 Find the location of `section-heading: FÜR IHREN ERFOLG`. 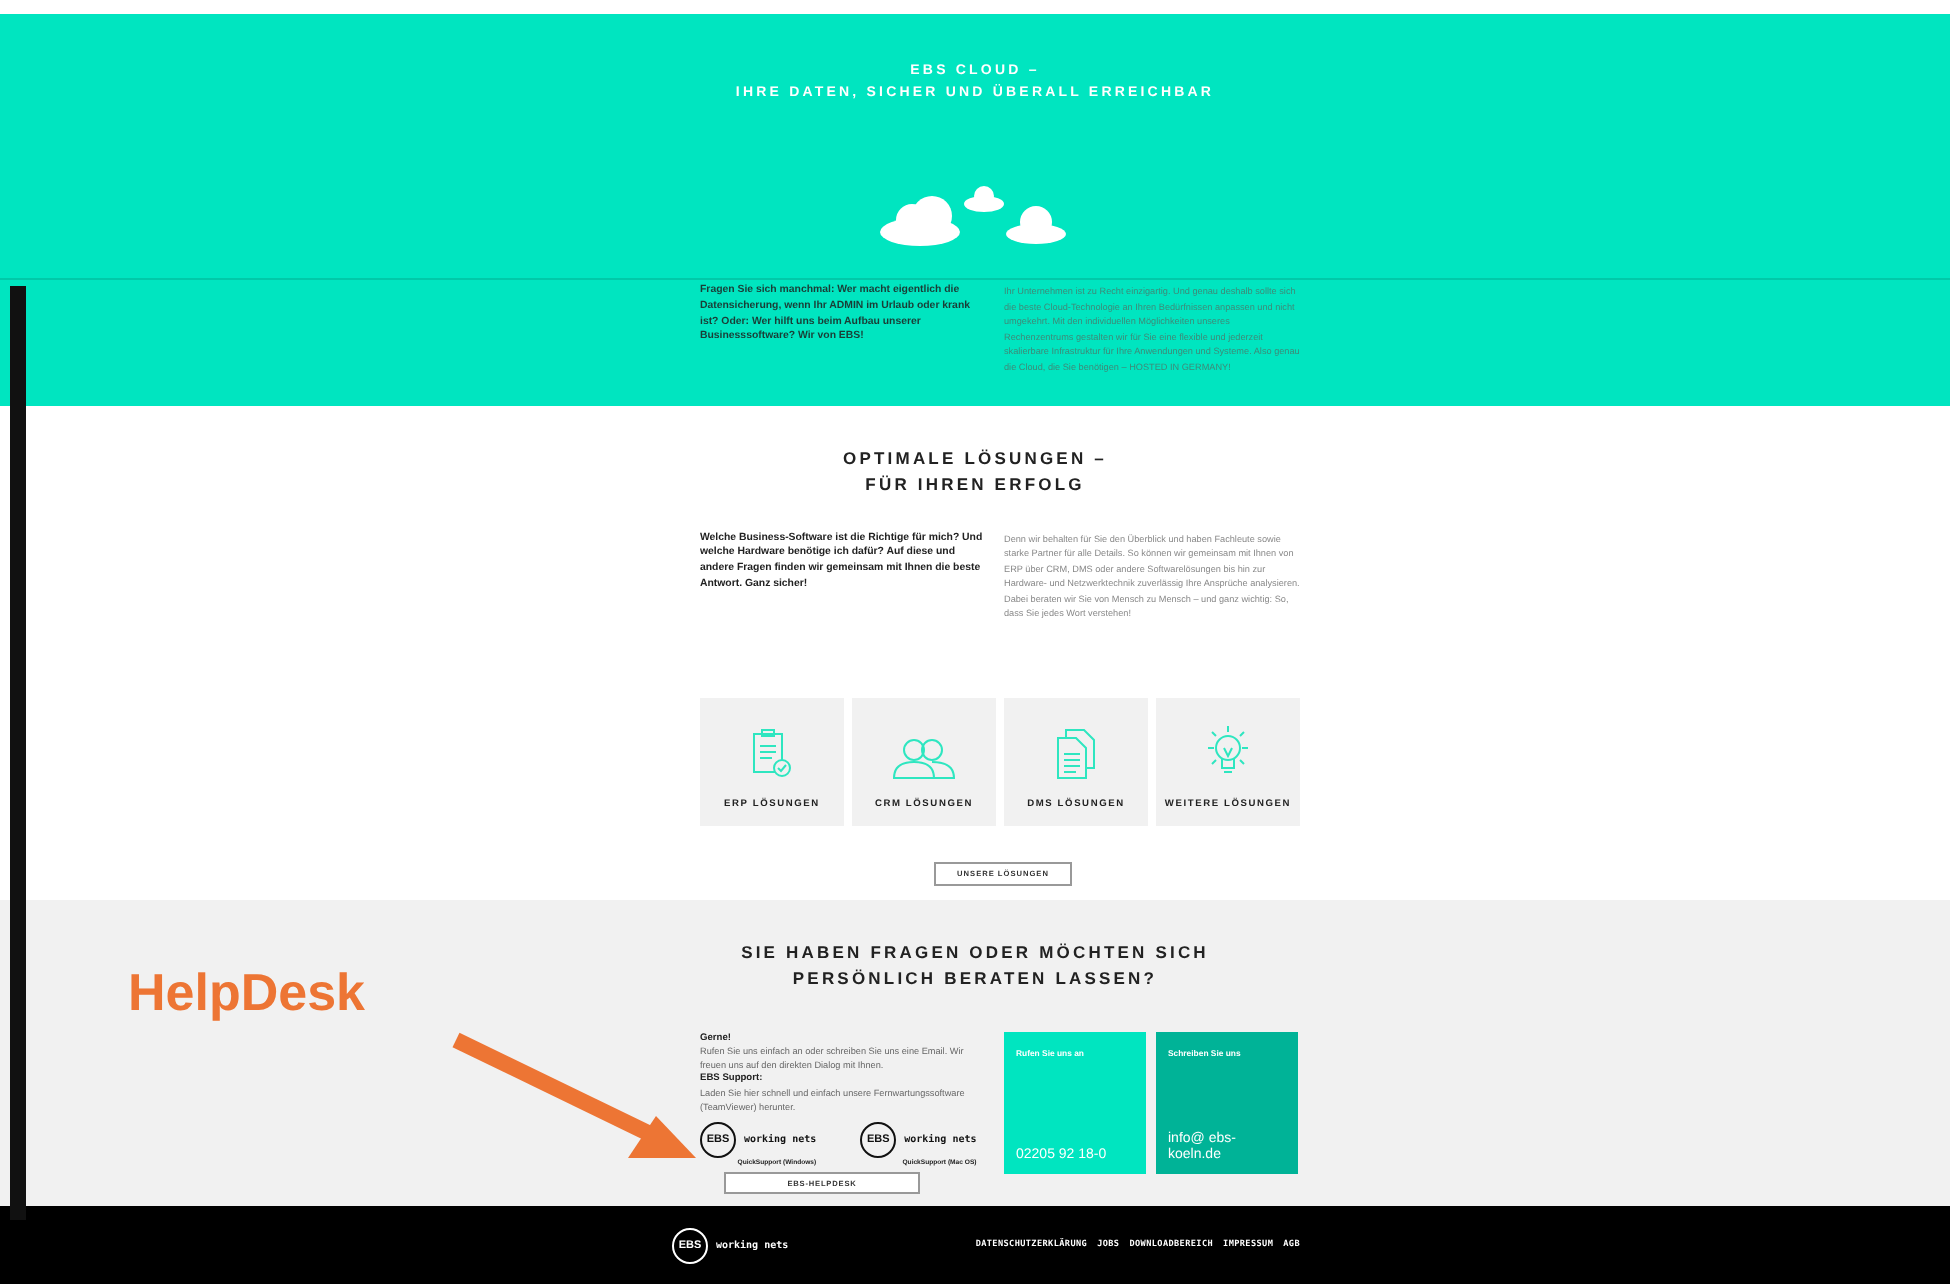

section-heading: FÜR IHREN ERFOLG is located at coordinates (975, 484).